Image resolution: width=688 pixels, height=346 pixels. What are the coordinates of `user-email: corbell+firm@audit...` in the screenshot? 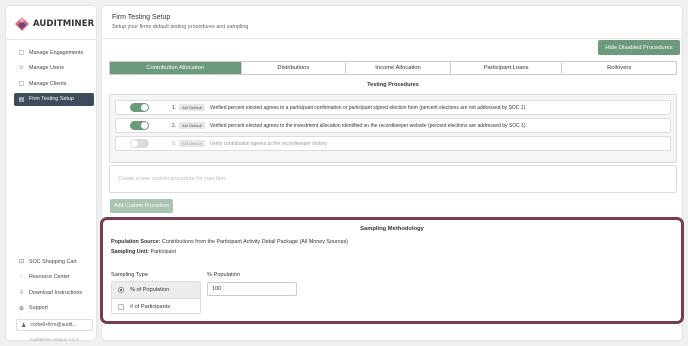 It's located at (53, 325).